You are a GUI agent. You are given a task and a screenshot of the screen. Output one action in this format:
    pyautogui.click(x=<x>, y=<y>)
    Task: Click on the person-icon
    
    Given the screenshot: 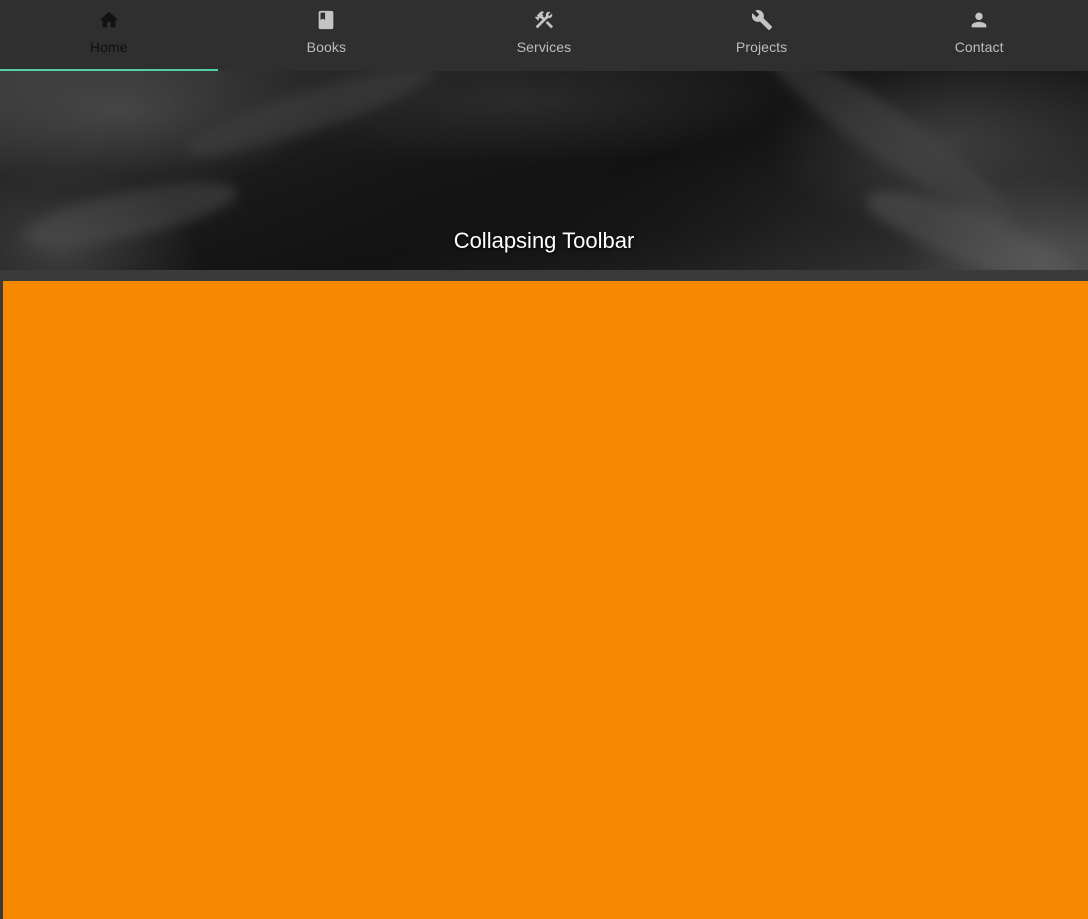 What is the action you would take?
    pyautogui.click(x=979, y=20)
    